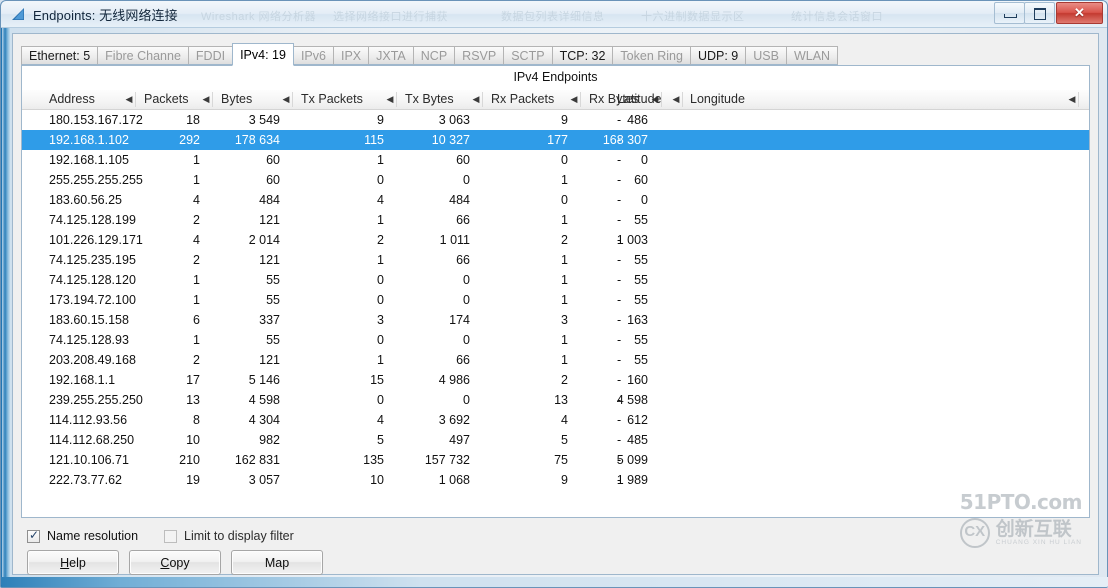  Describe the element at coordinates (677, 99) in the screenshot. I see `column-resize-handle-latitude: ◀` at that location.